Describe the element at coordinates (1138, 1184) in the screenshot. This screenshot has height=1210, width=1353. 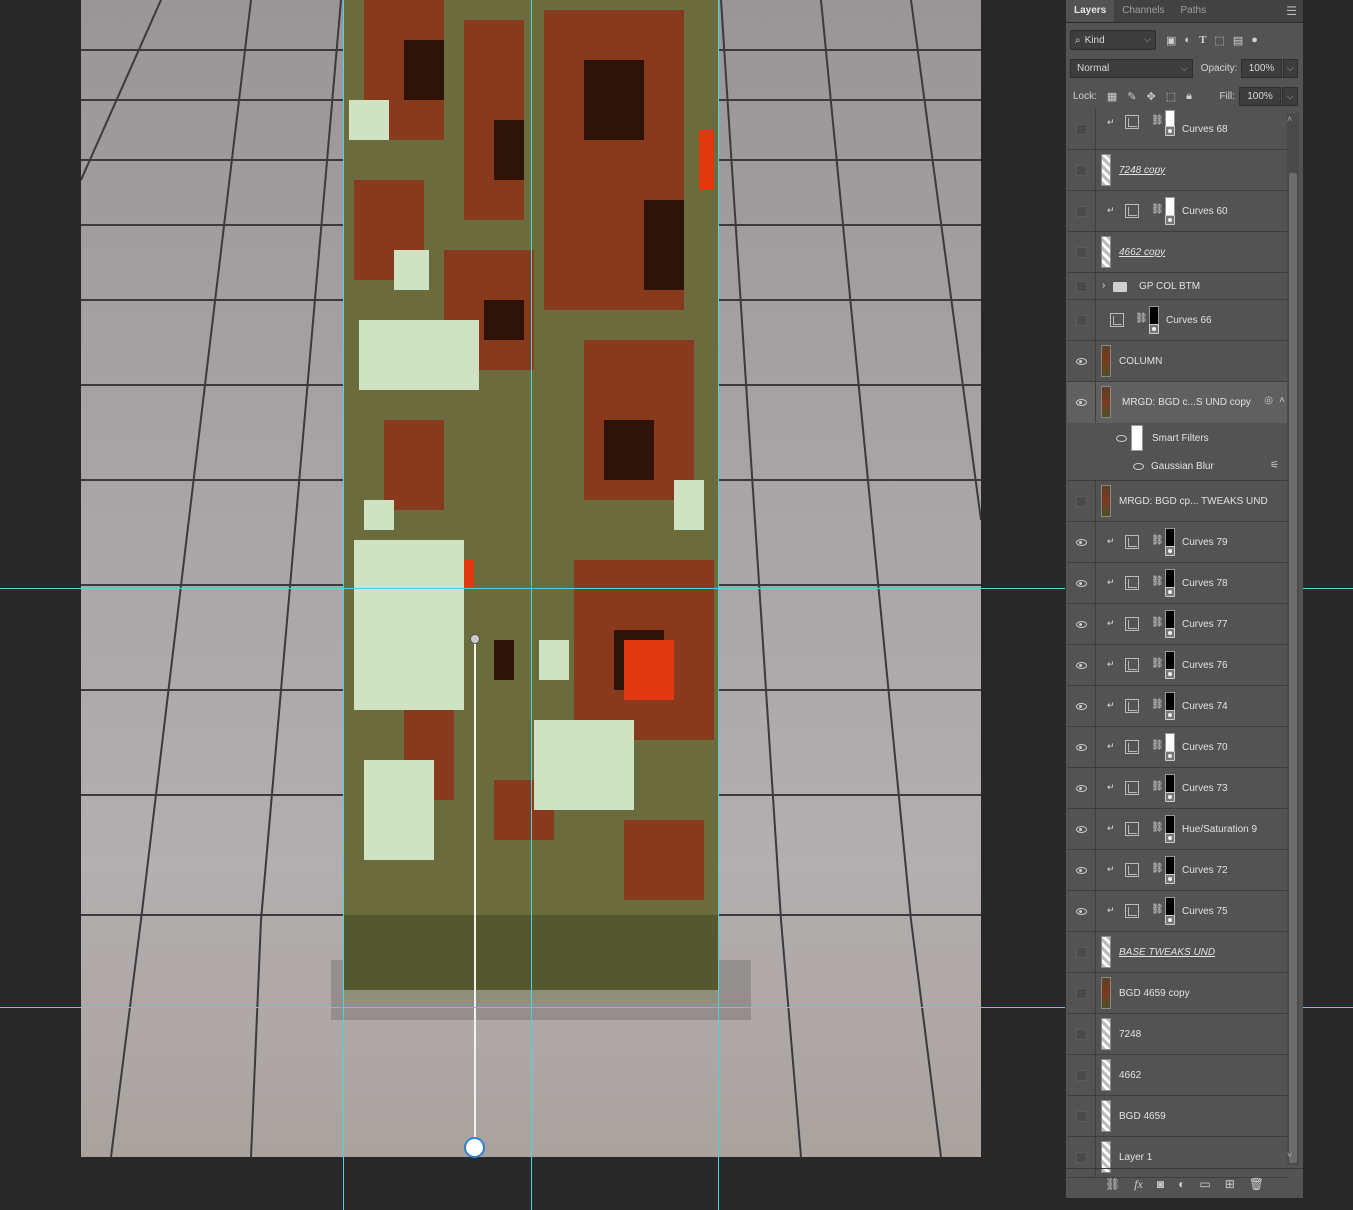
I see `fx-icon: fx` at that location.